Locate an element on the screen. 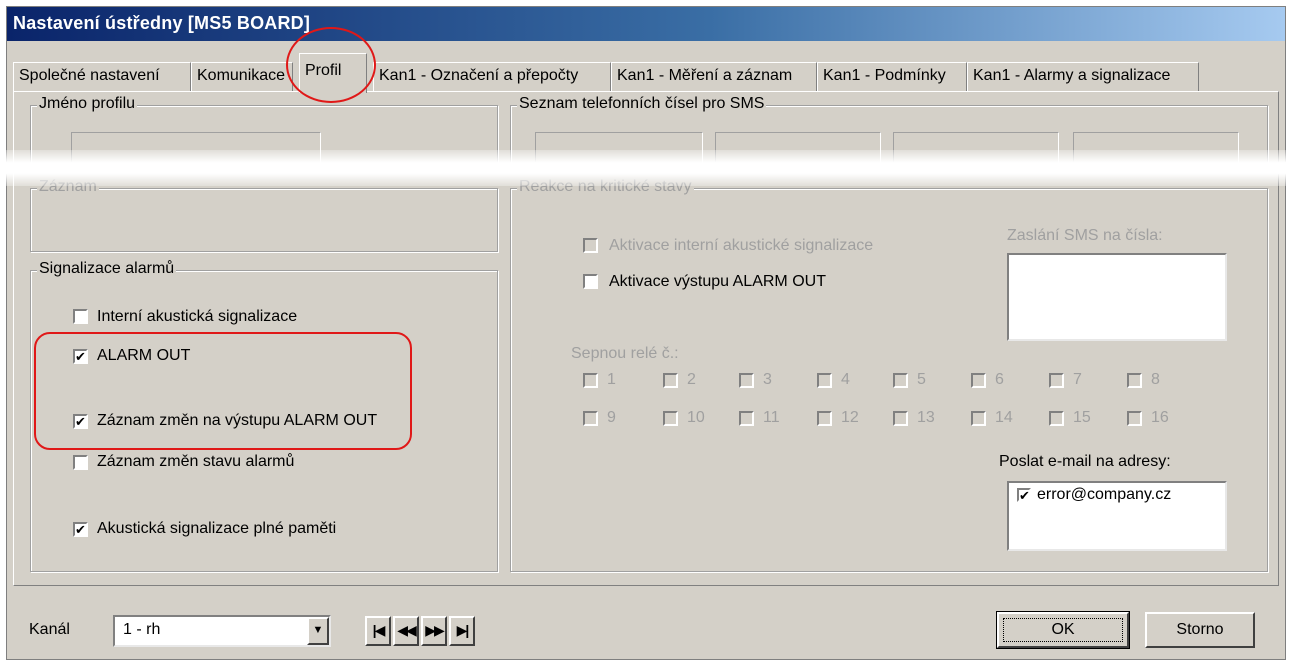 Image resolution: width=1290 pixels, height=661 pixels. relay-1-checkbox is located at coordinates (590, 380).